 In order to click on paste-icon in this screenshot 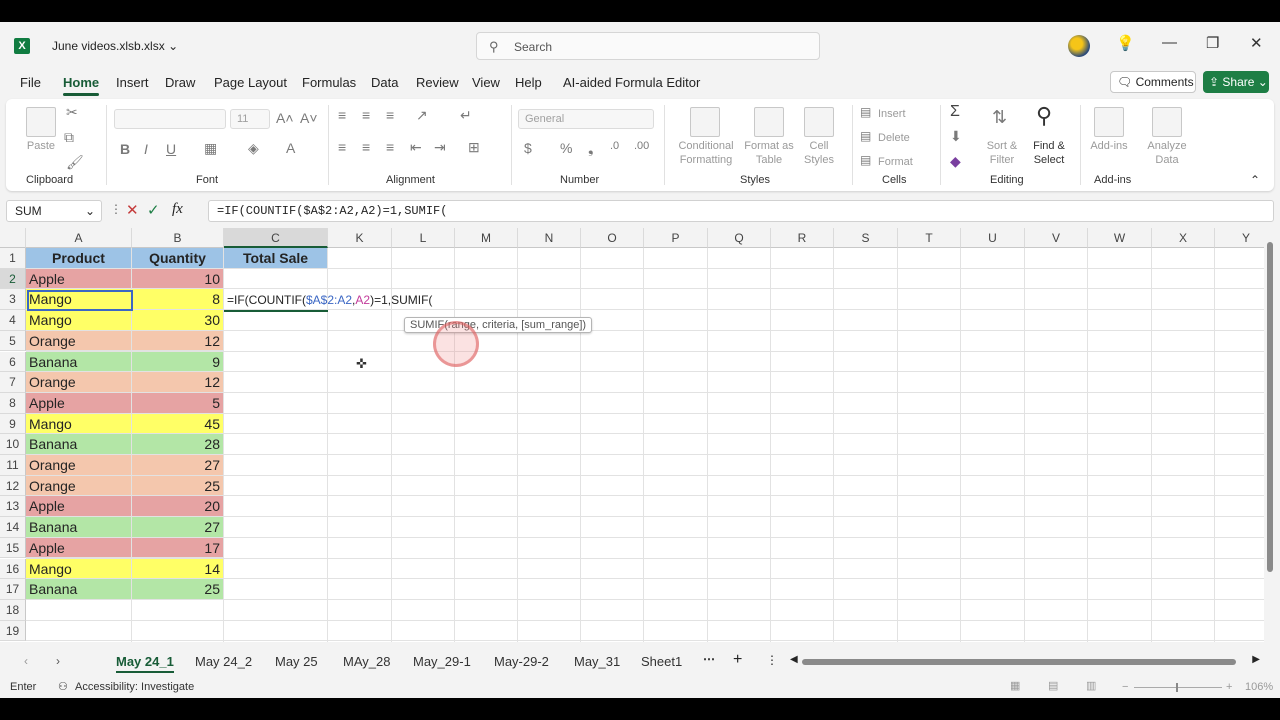, I will do `click(41, 122)`.